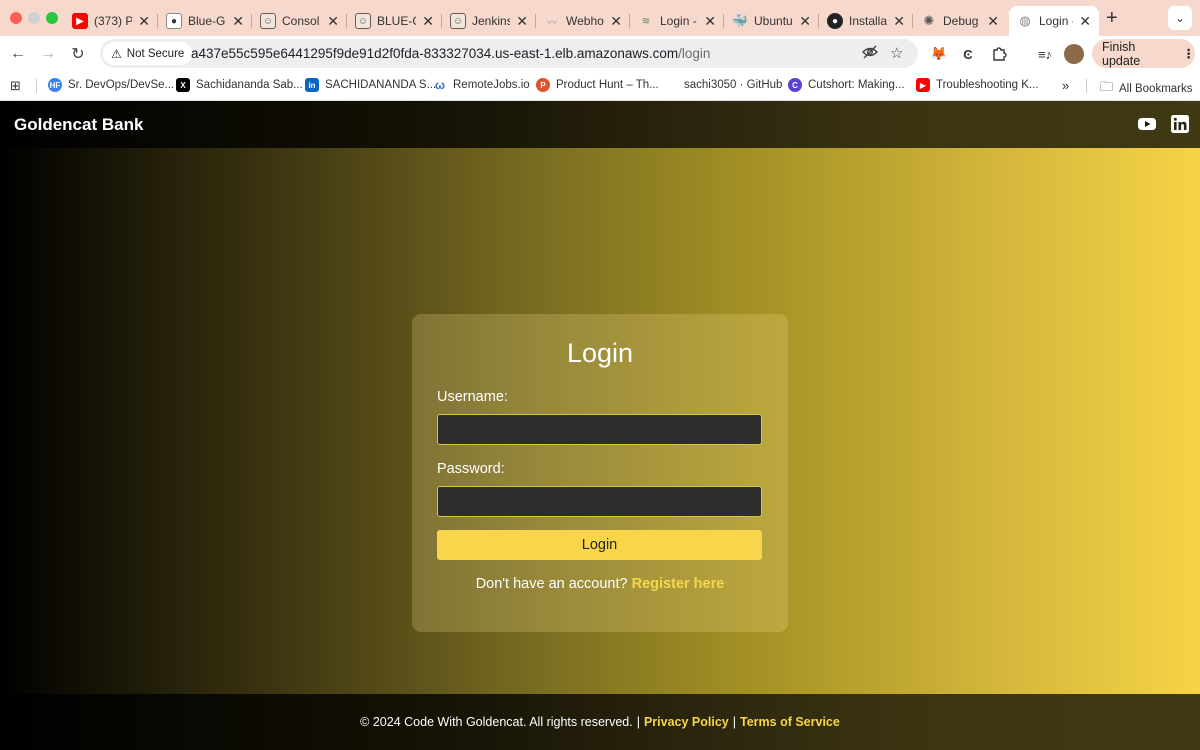 The width and height of the screenshot is (1200, 750). Describe the element at coordinates (740, 20) in the screenshot. I see `docker-icon: 🐳` at that location.